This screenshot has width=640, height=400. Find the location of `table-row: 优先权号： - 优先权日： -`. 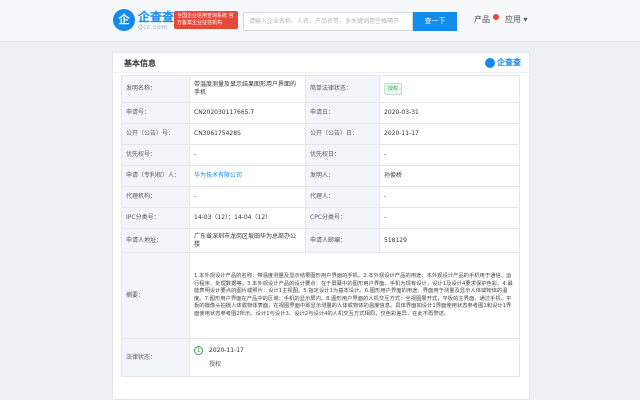

table-row: 优先权号： - 优先权日： - is located at coordinates (320, 155).